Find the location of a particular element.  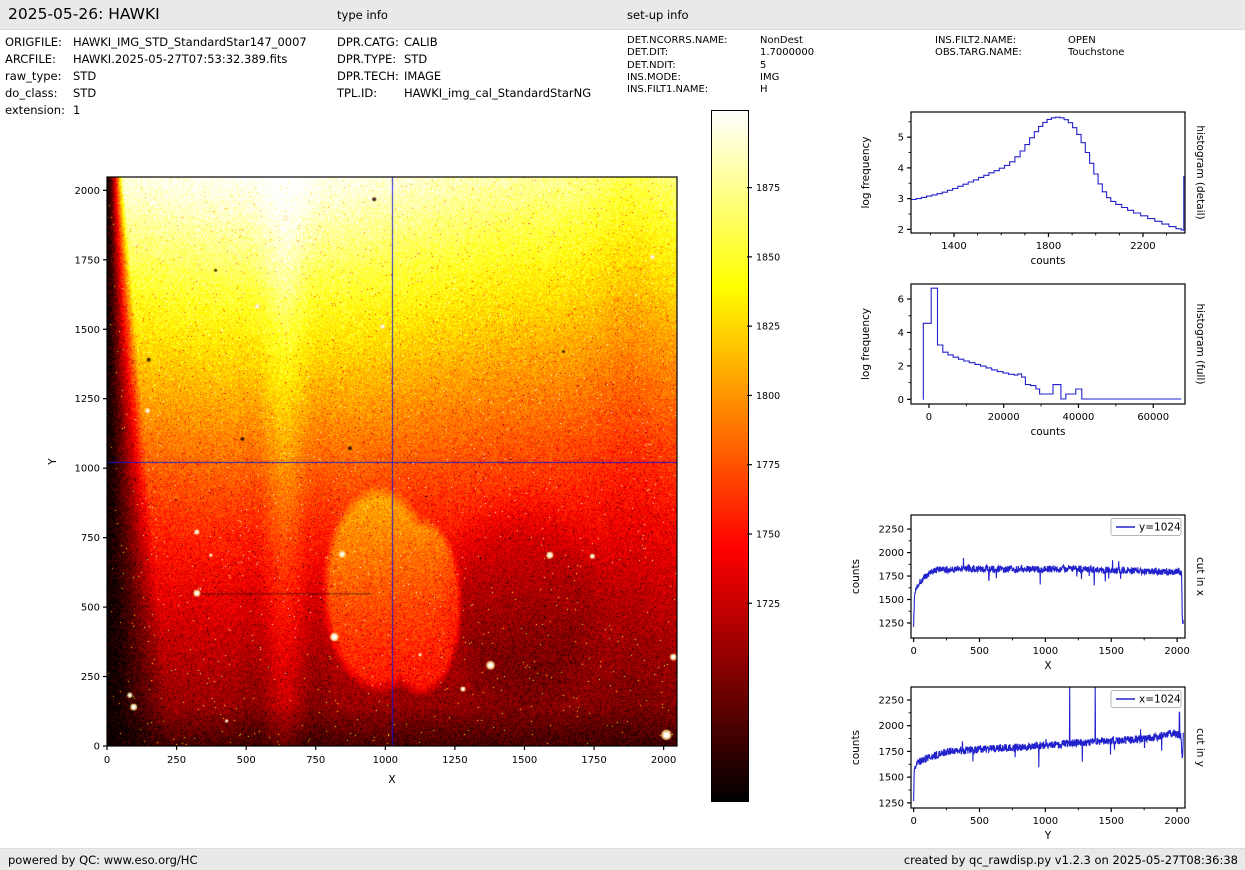

cut_x-y-tick-label: 1250 is located at coordinates (891, 623).